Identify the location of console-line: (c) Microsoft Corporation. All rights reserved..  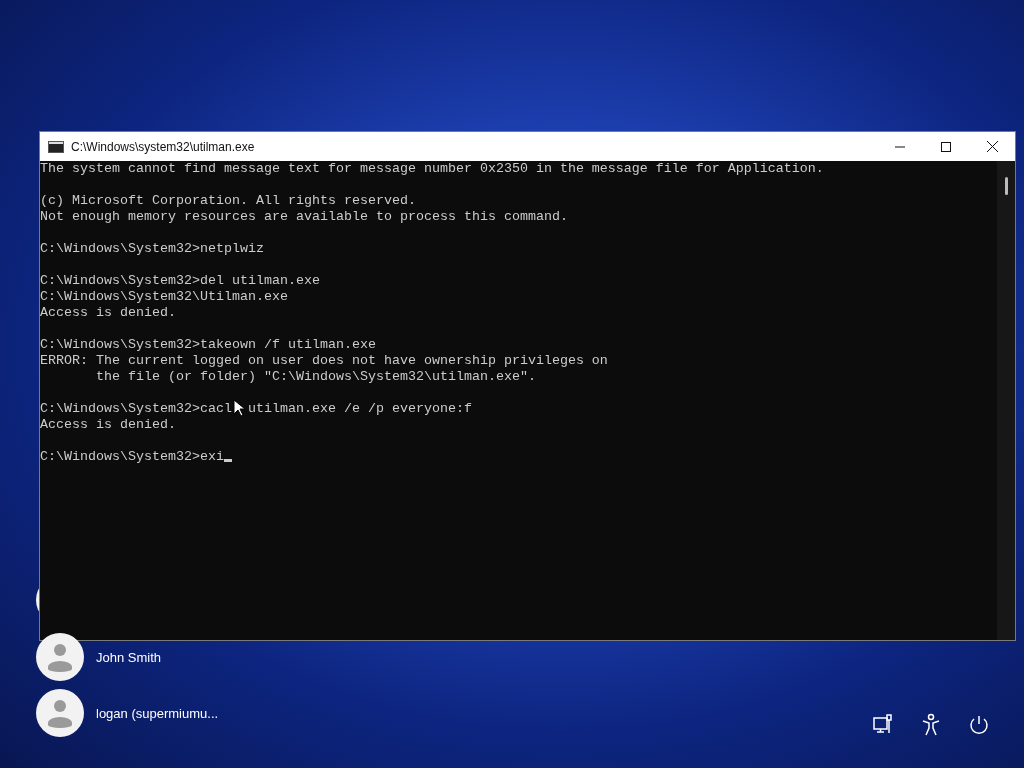
(228, 201).